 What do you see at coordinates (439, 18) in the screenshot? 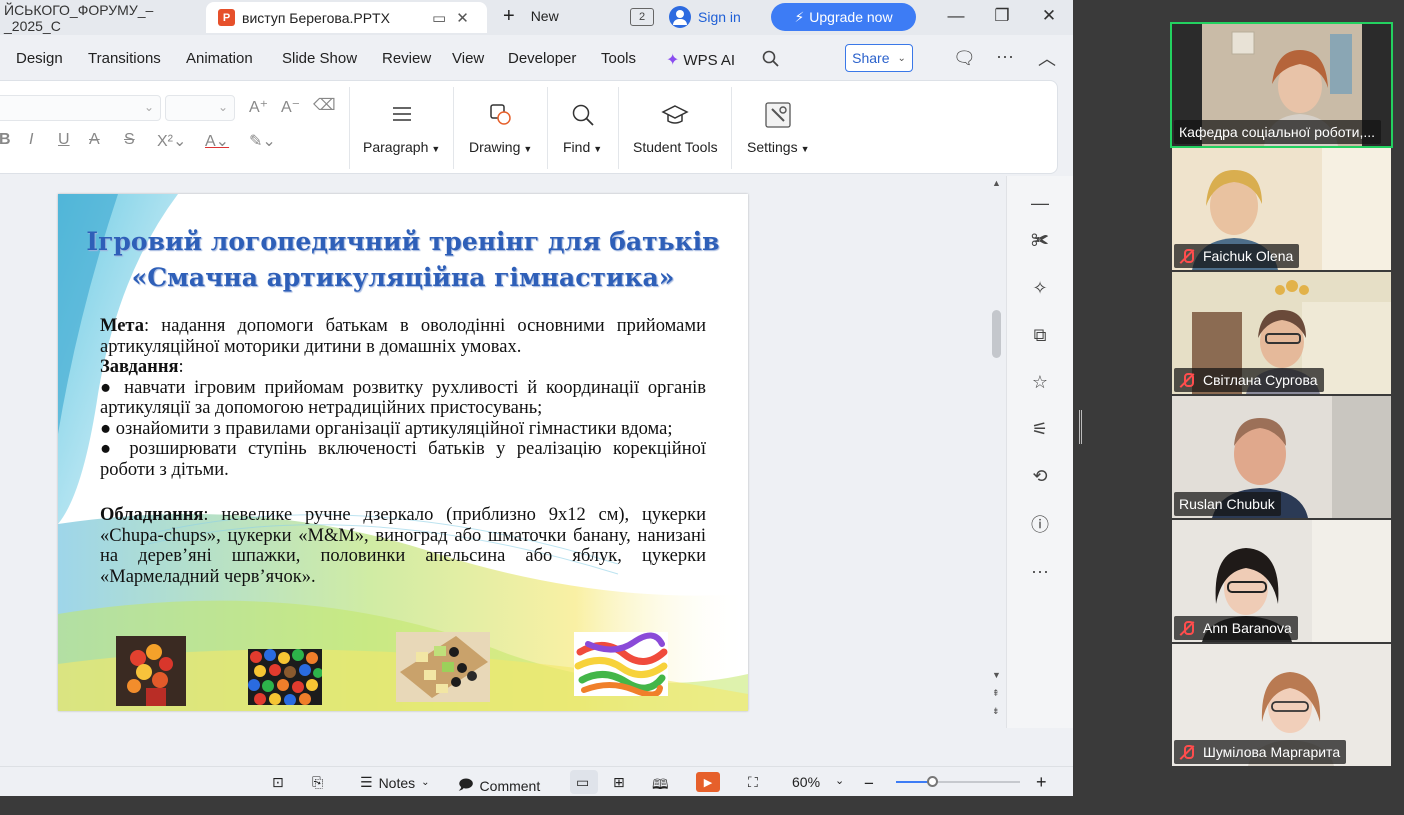
I see `monitor-icon: ▭` at bounding box center [439, 18].